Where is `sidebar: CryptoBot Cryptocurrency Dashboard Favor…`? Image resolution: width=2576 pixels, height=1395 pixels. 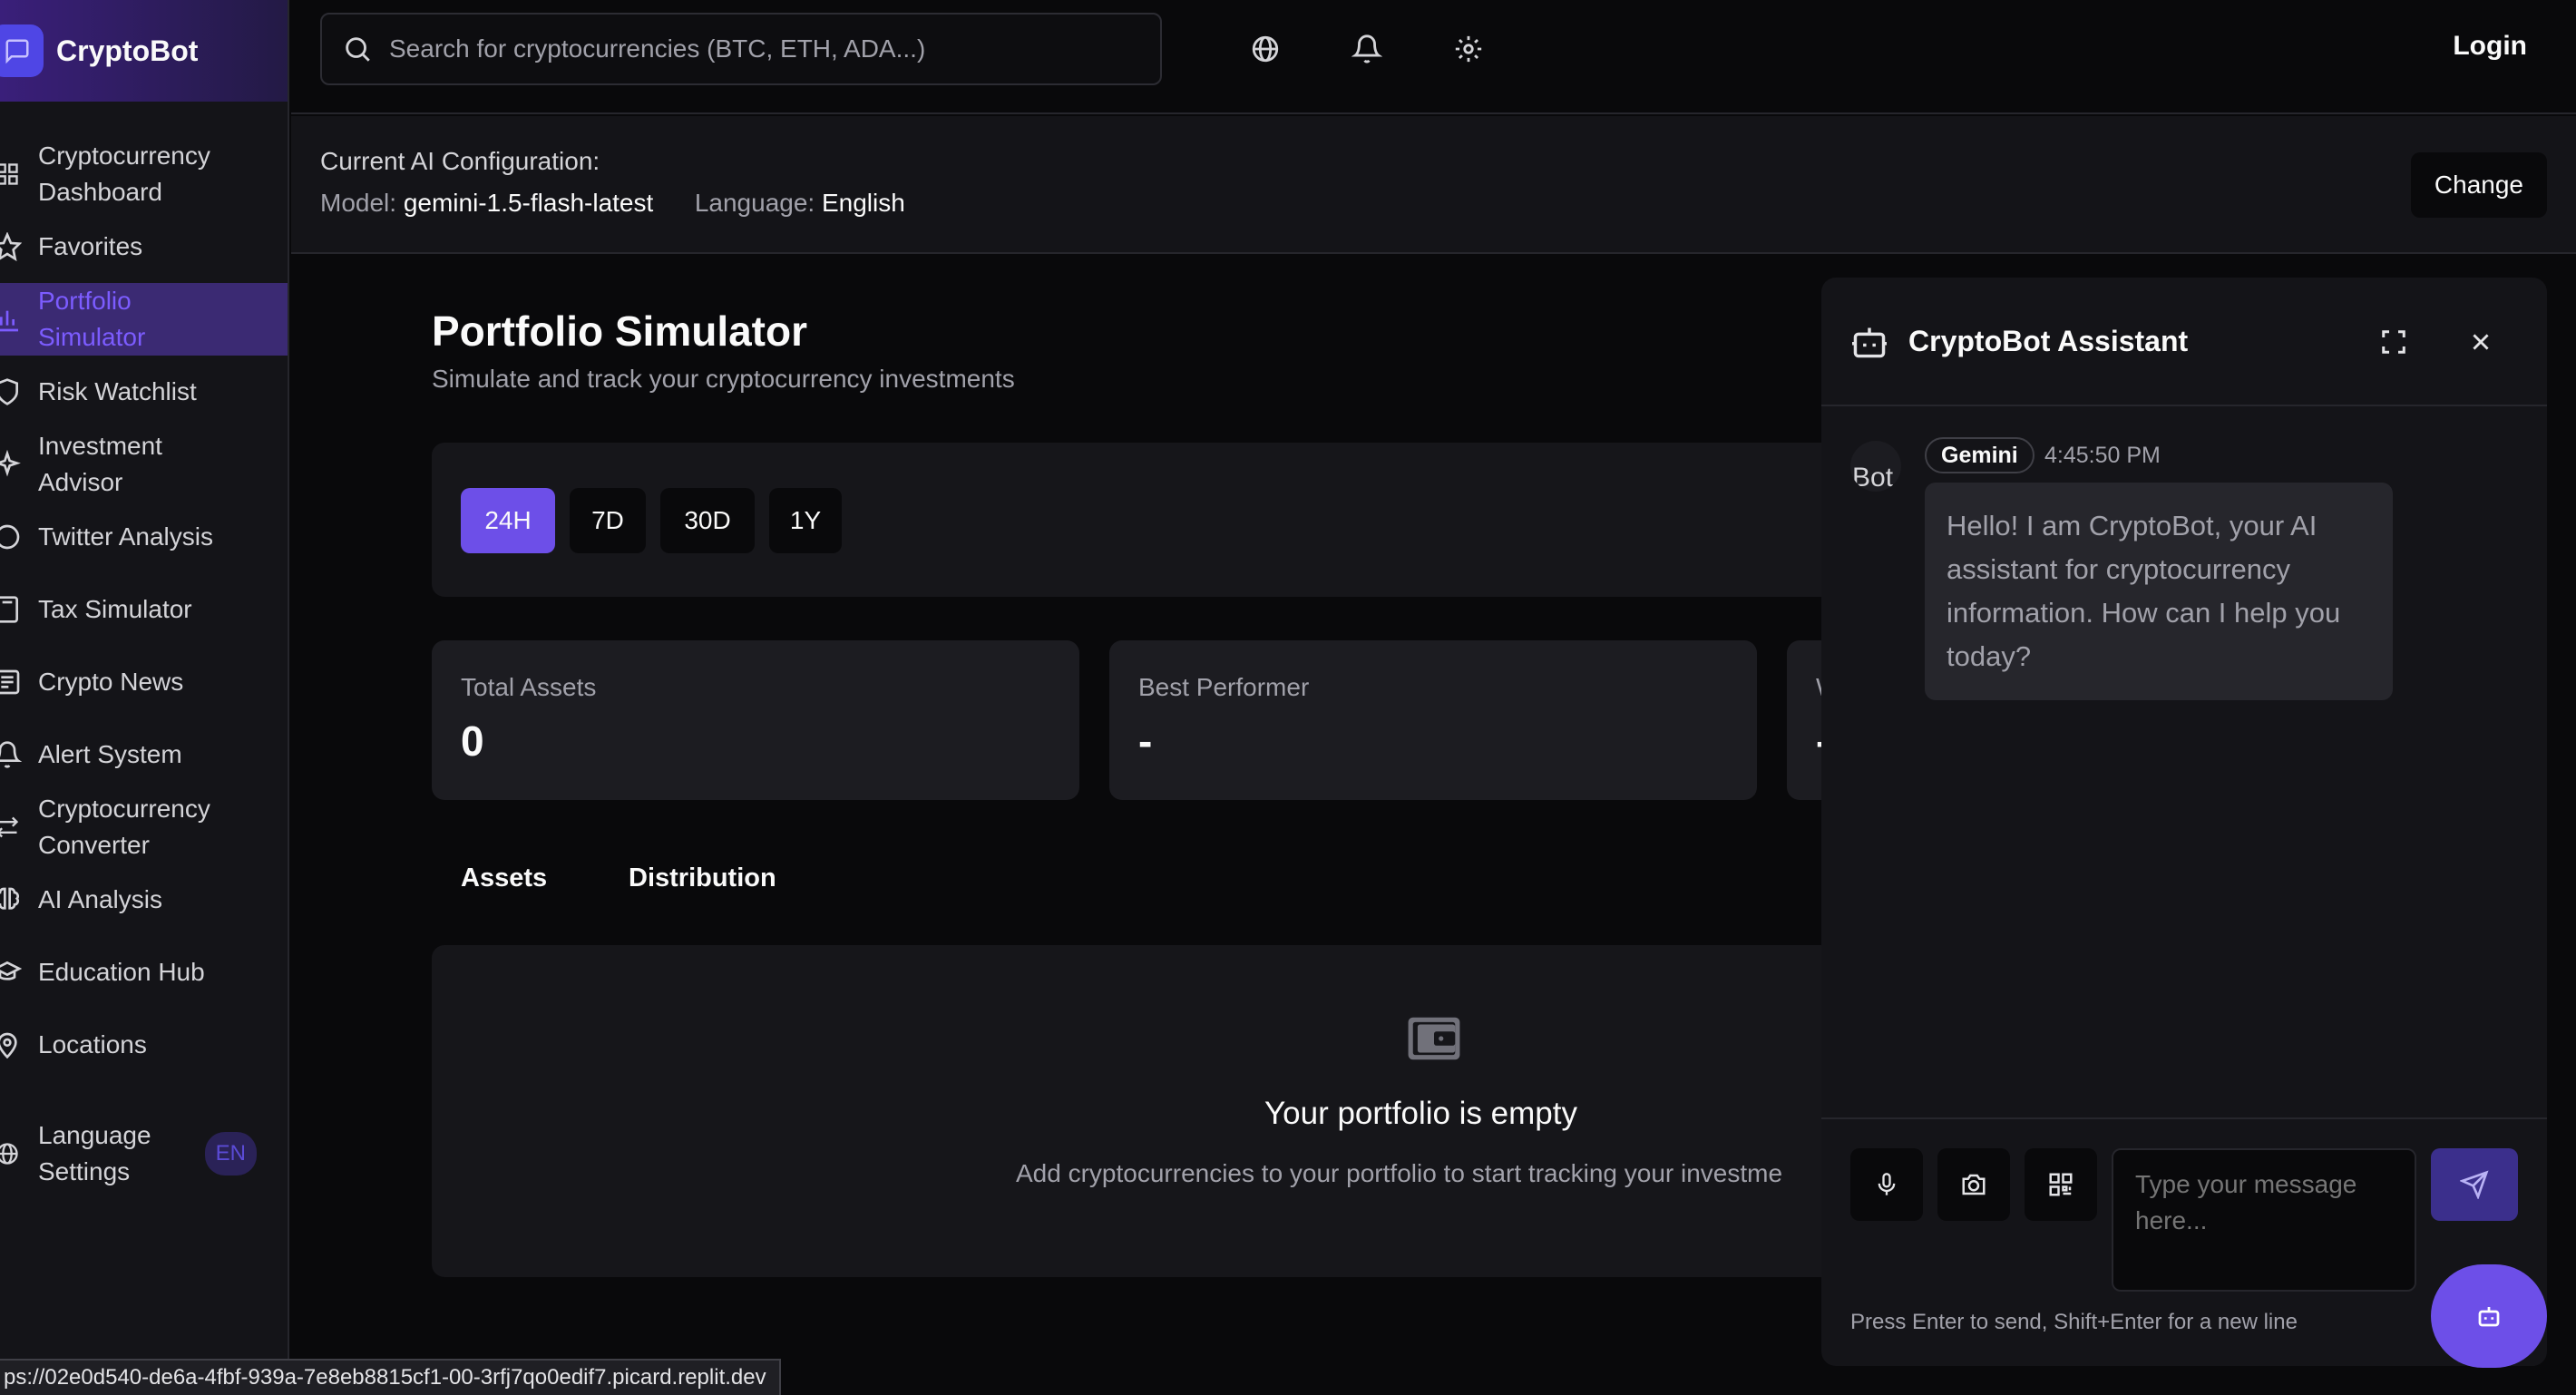 sidebar: CryptoBot Cryptocurrency Dashboard Favor… is located at coordinates (144, 698).